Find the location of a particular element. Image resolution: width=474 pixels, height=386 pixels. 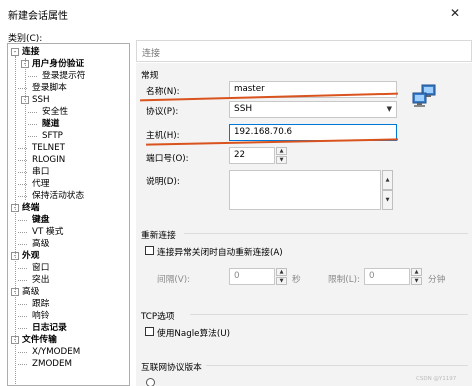

tree-item-label: 外观 is located at coordinates (31, 256).